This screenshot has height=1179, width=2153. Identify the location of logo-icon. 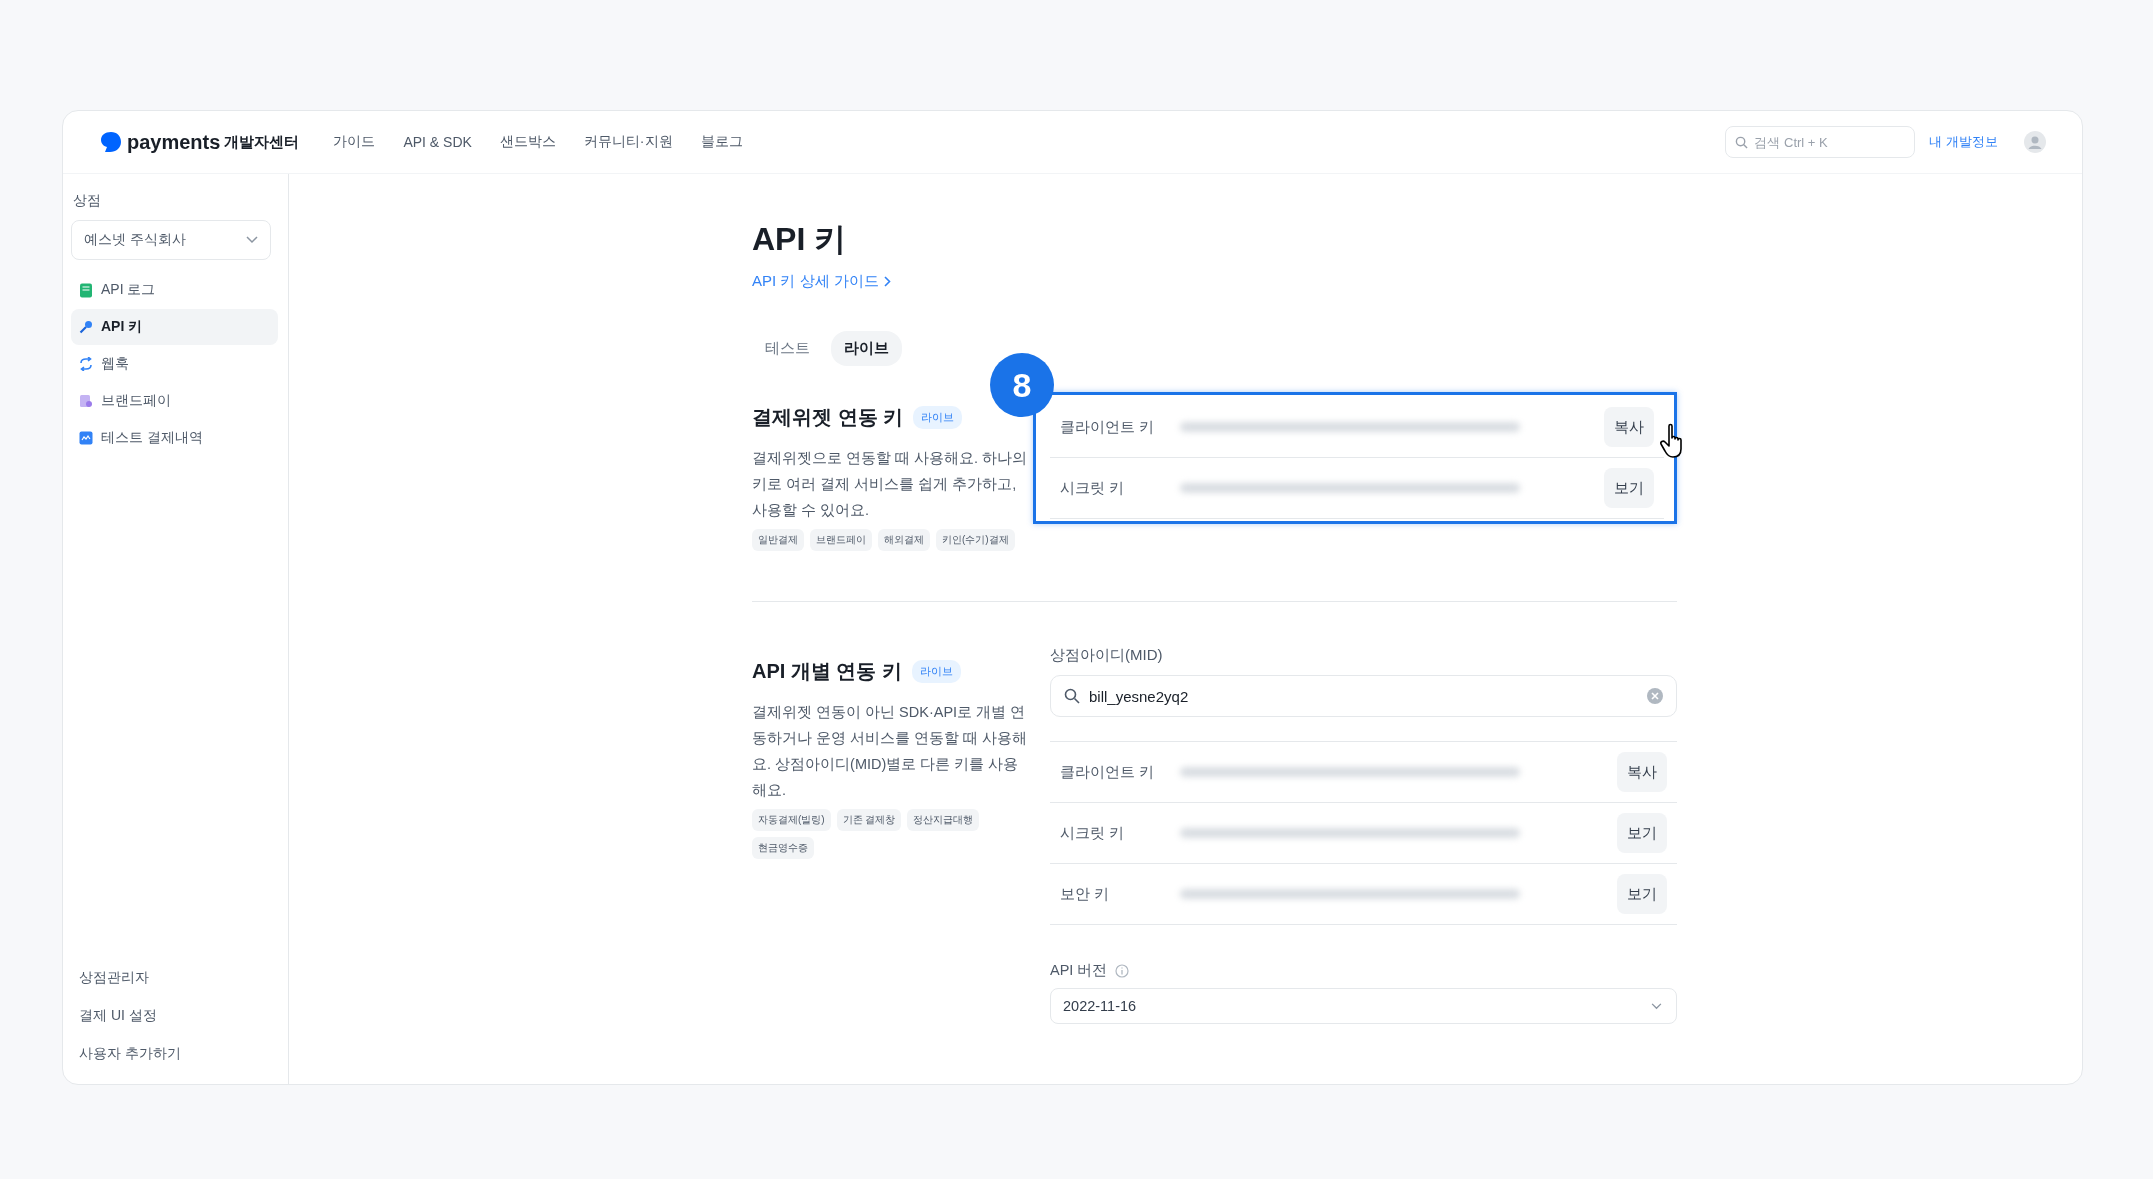
(111, 142).